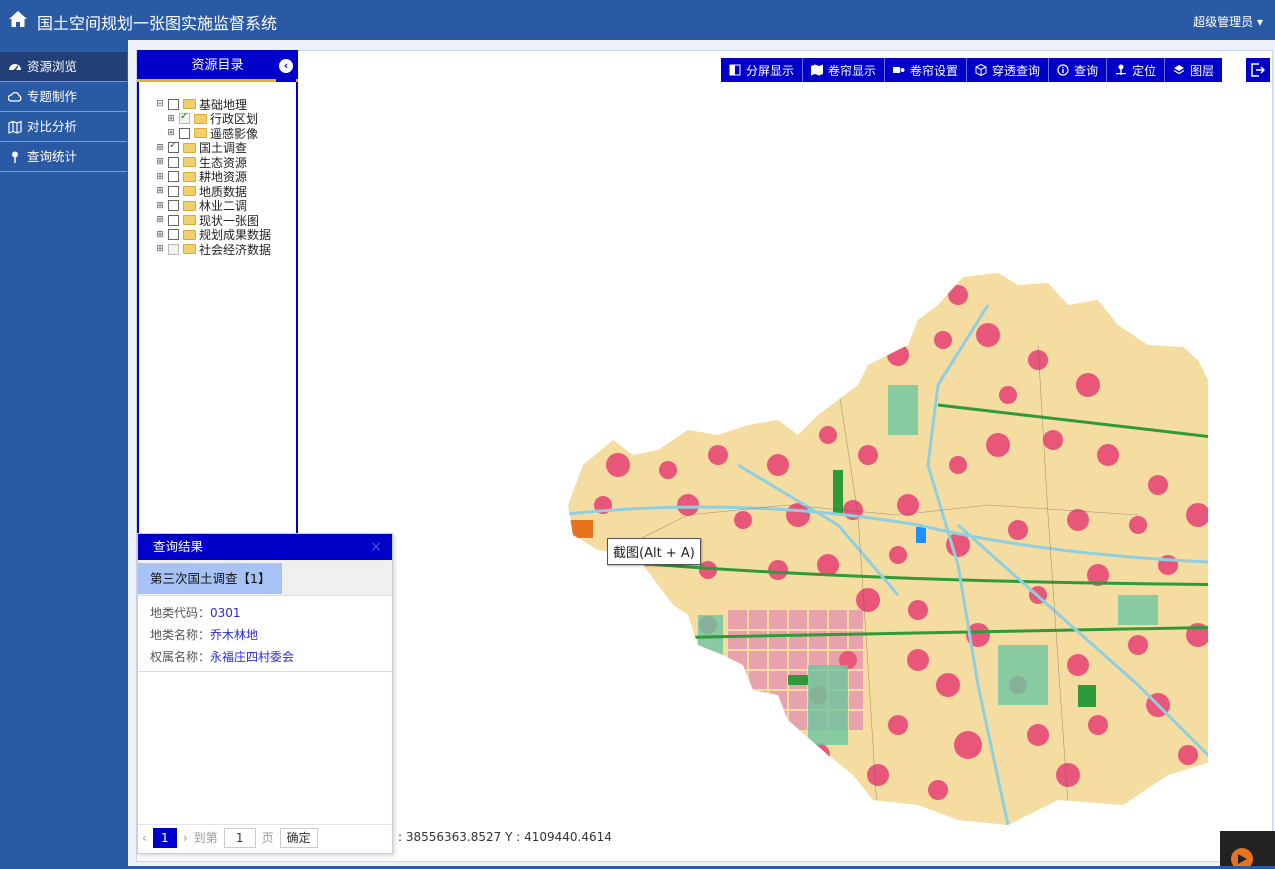 The width and height of the screenshot is (1275, 869). Describe the element at coordinates (817, 70) in the screenshot. I see `swipe-map-icon` at that location.